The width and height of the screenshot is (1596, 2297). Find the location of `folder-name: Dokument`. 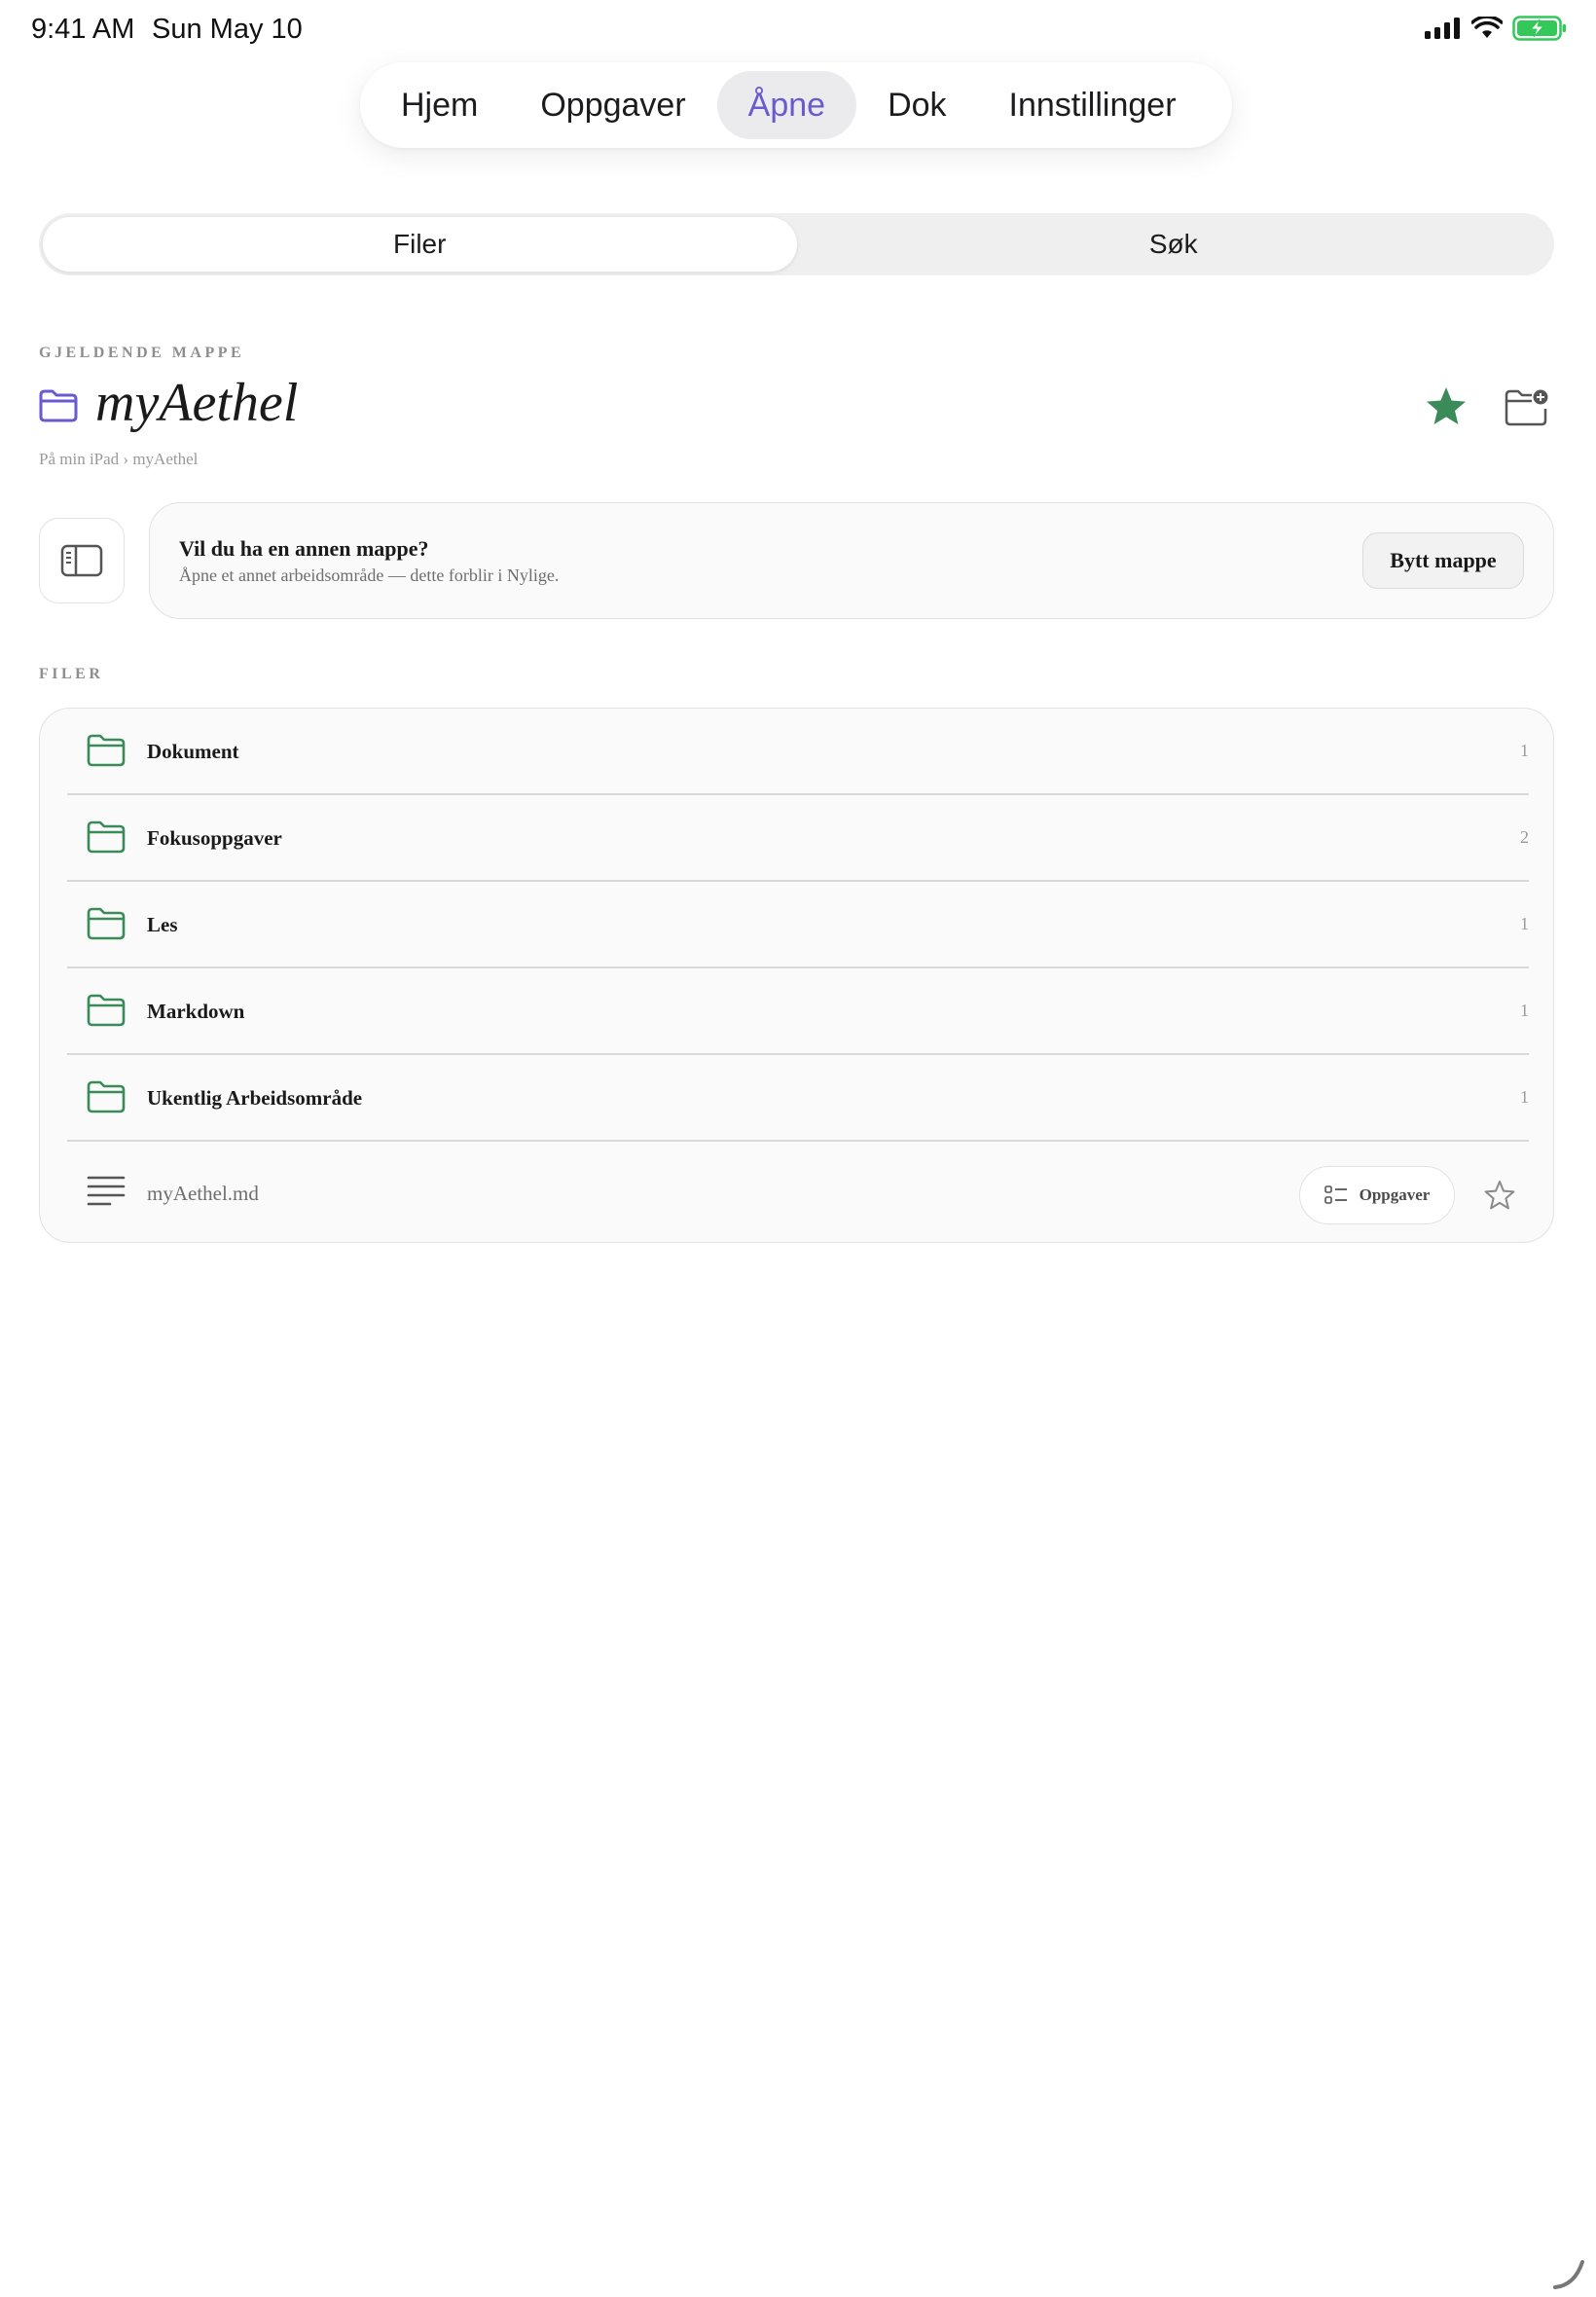

folder-name: Dokument is located at coordinates (193, 751).